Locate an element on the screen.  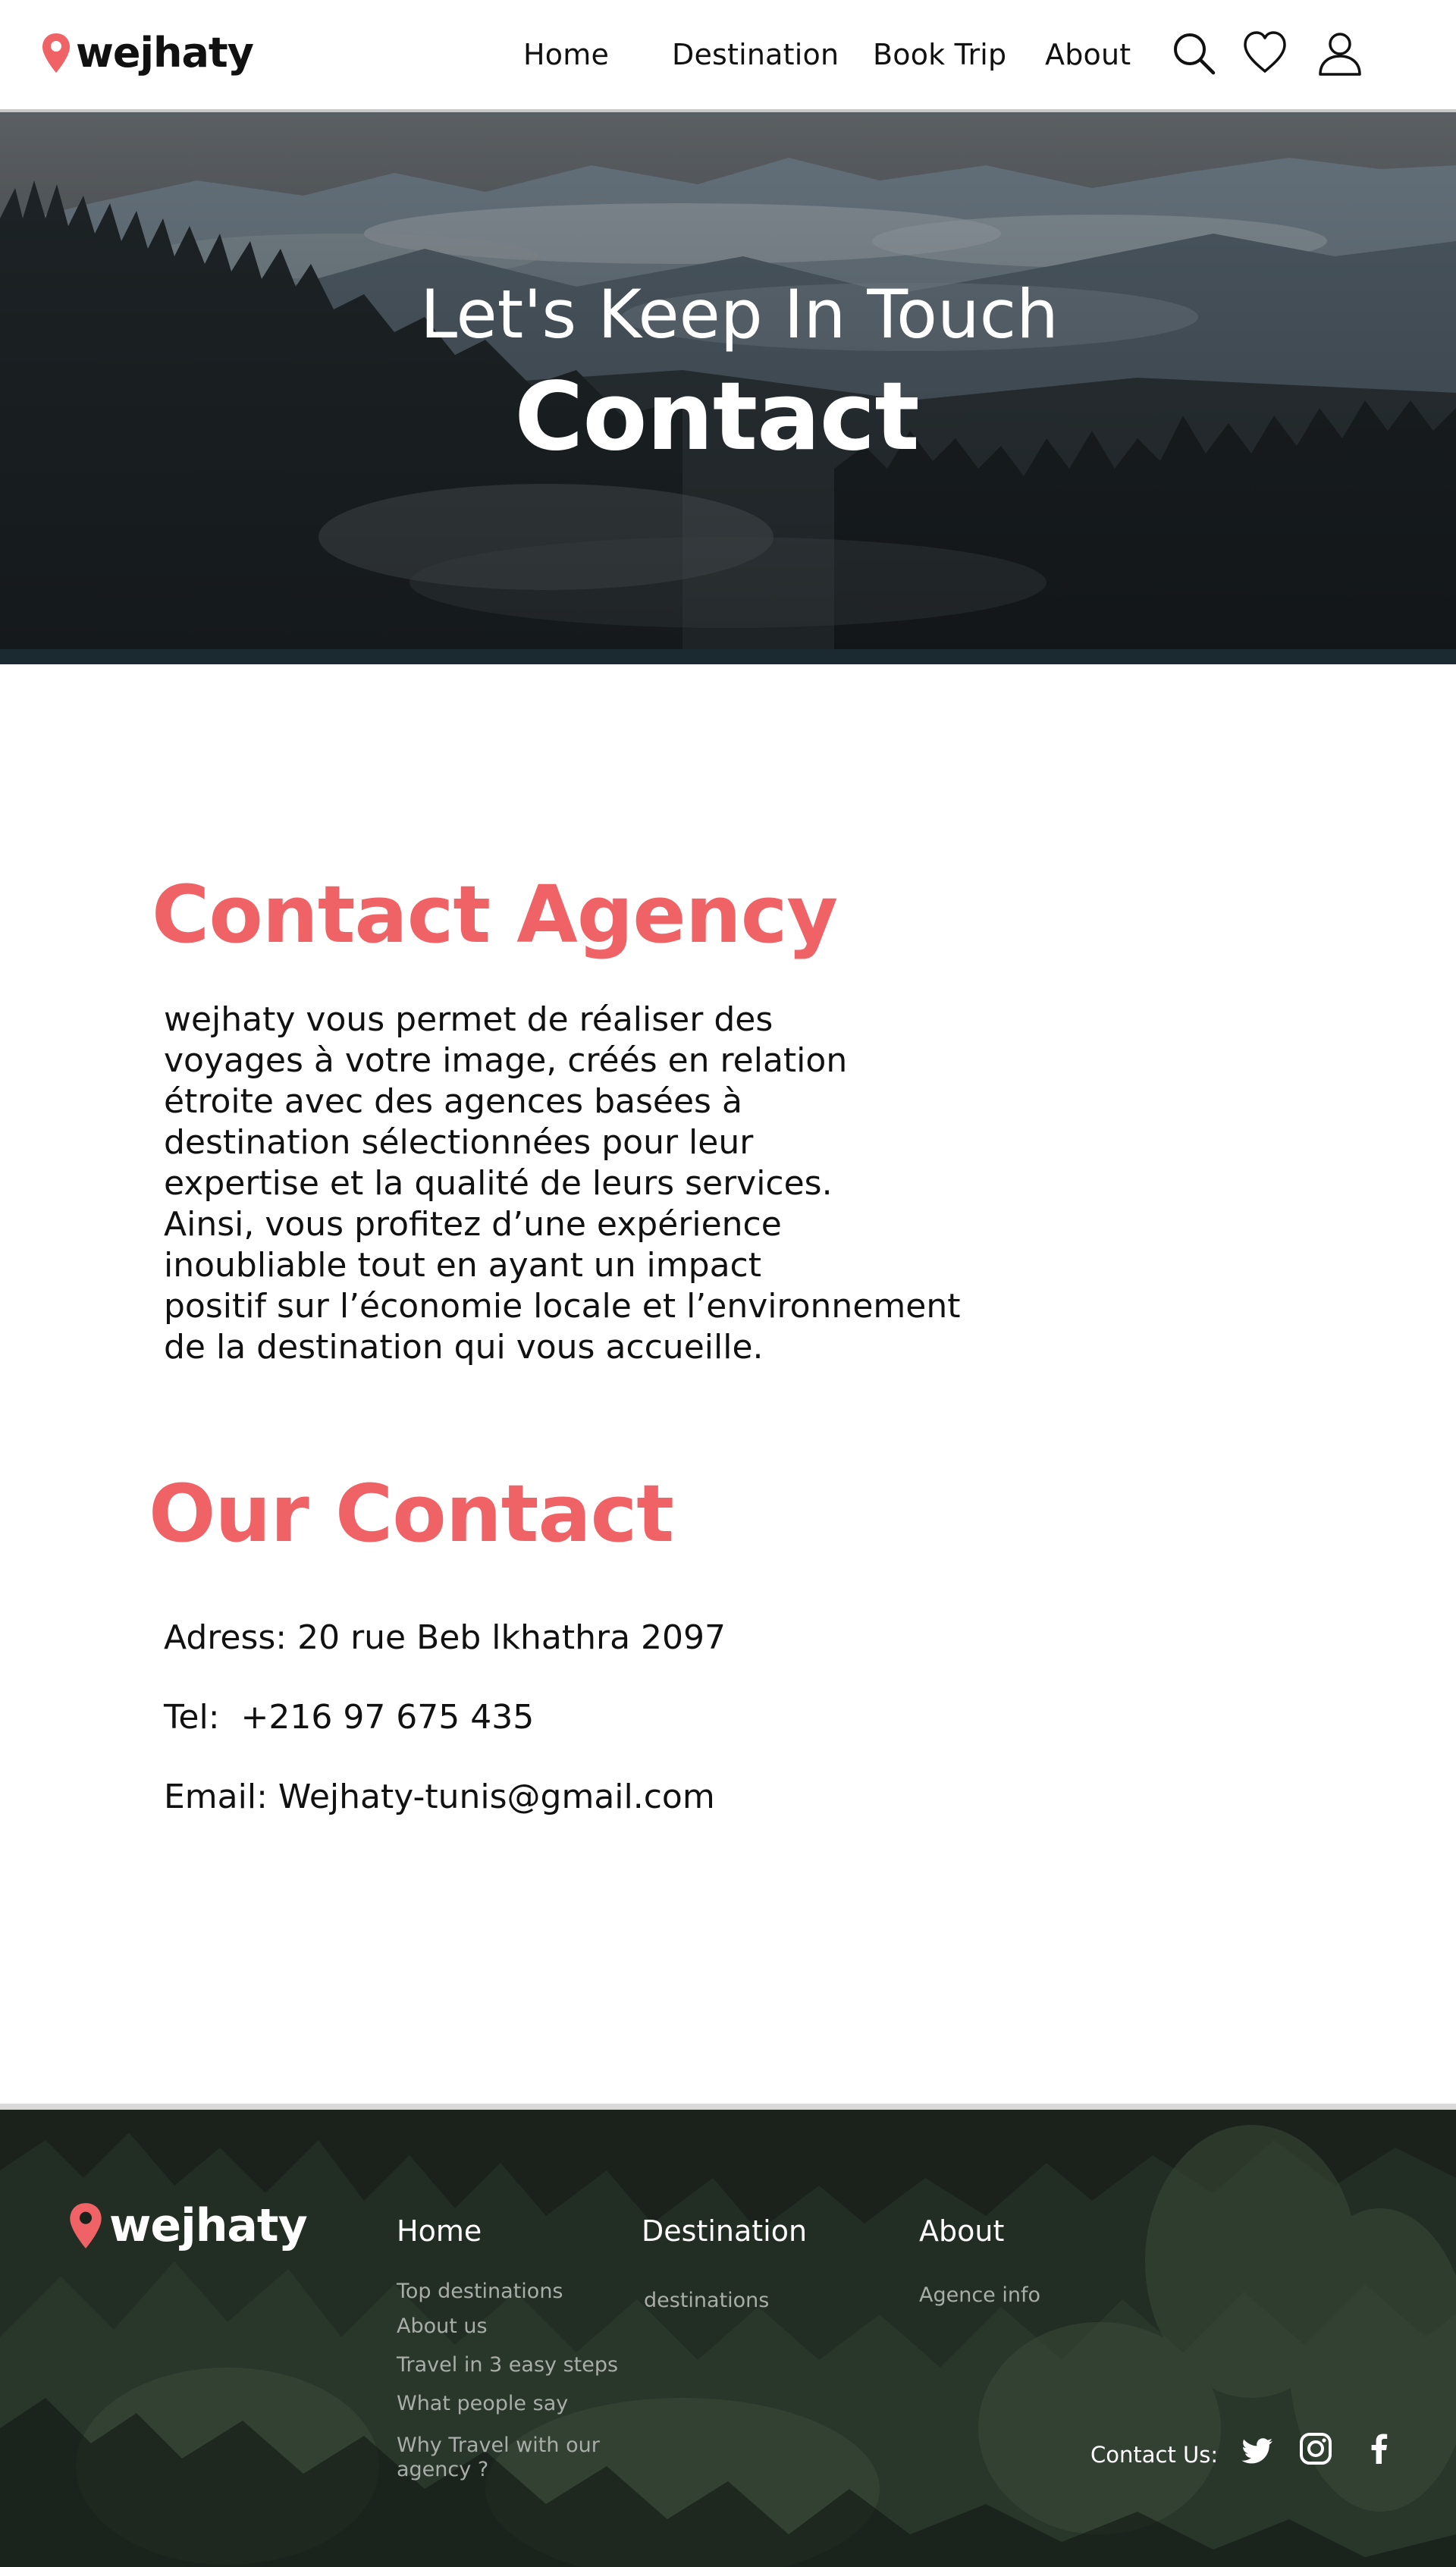
agency-description-line: wejhaty vous permet de réaliser des is located at coordinates (469, 1019).